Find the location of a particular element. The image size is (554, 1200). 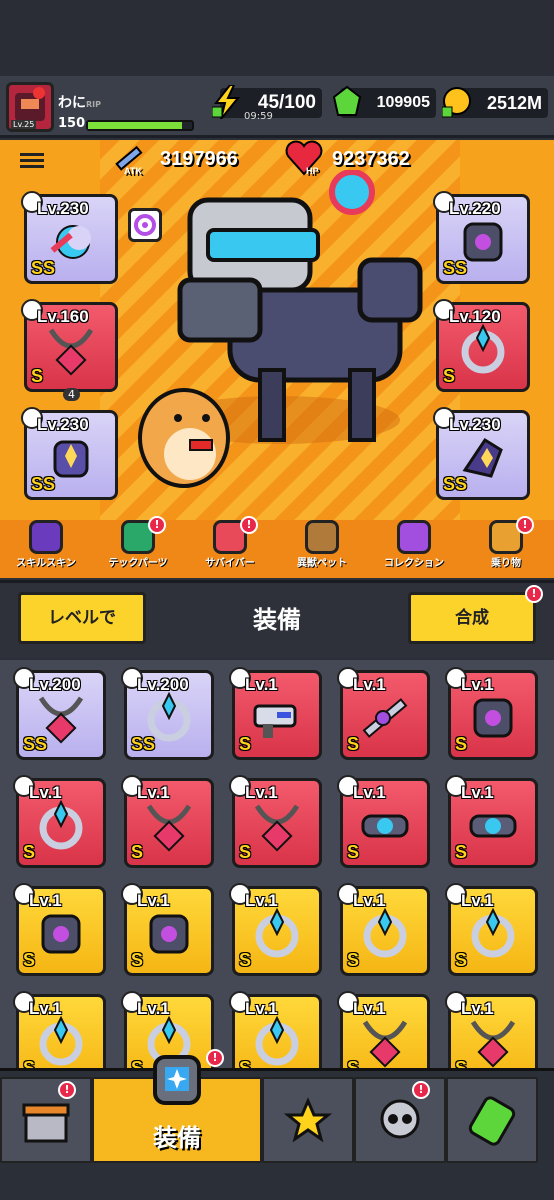

shop-icon is located at coordinates (46, 1123).